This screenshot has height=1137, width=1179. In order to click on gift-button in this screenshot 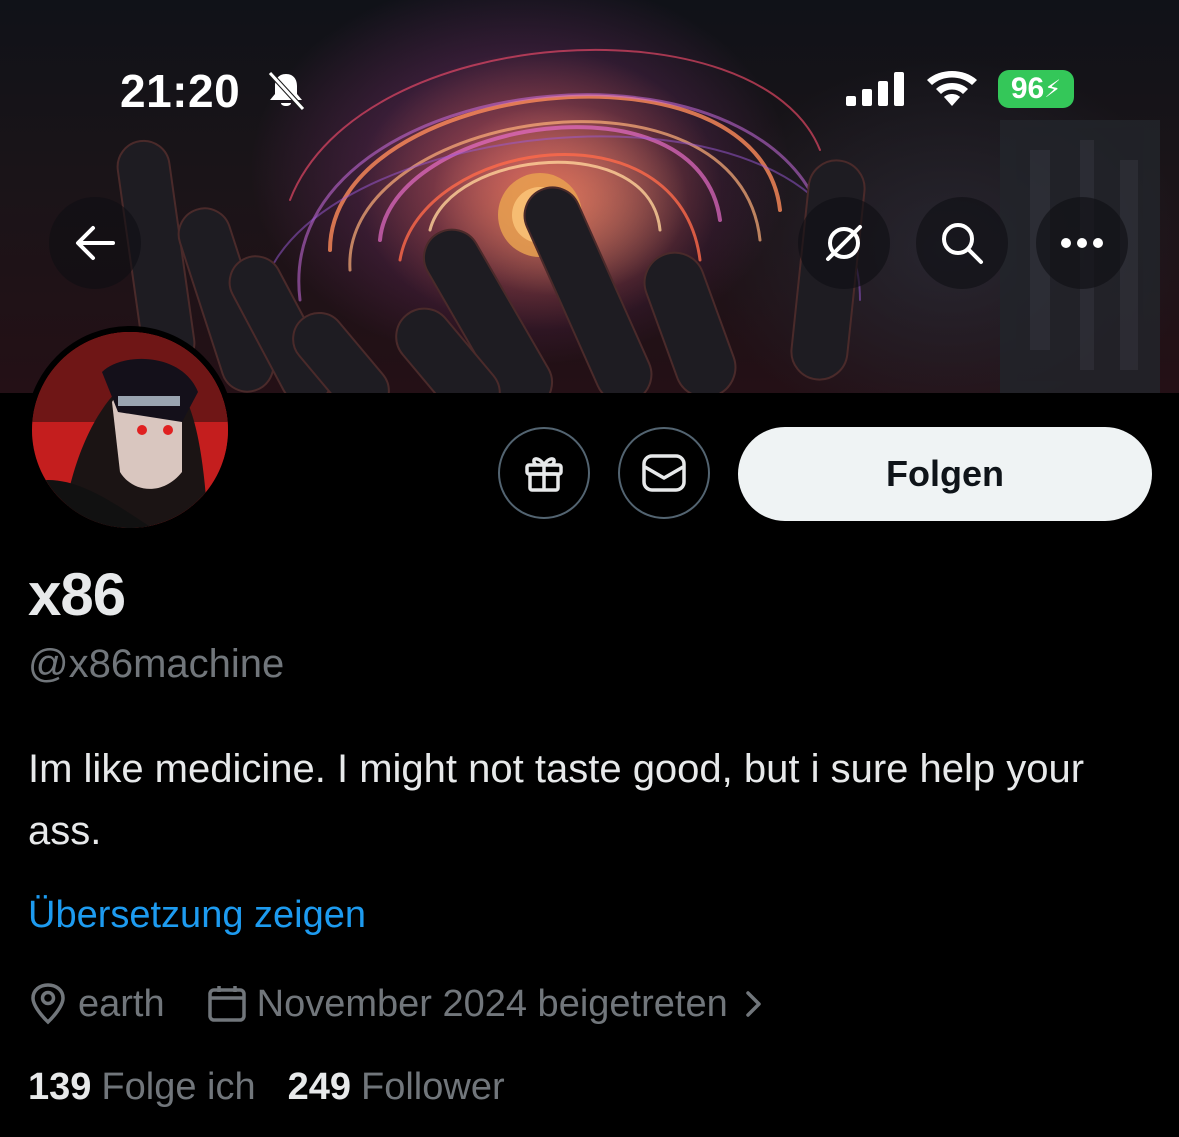, I will do `click(544, 473)`.